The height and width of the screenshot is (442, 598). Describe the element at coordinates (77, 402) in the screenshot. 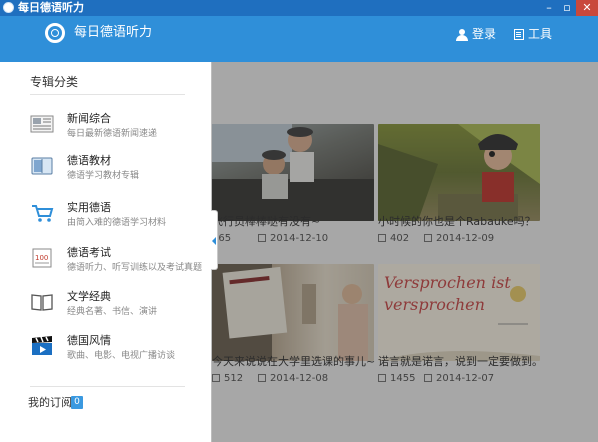

I see `subscription-count-badge: 0` at that location.